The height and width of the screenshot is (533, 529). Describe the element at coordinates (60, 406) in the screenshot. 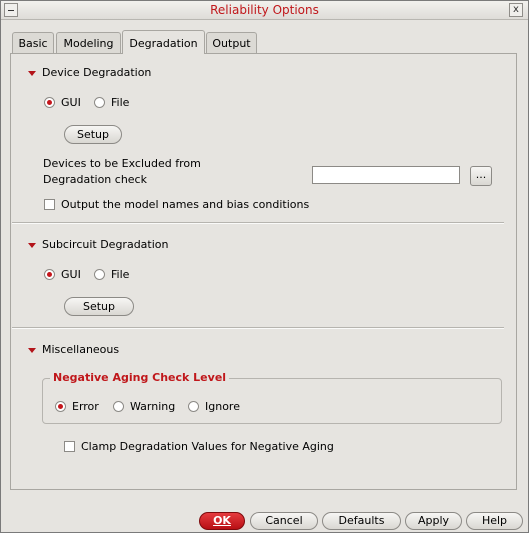

I see `neg-aging-error-radio` at that location.